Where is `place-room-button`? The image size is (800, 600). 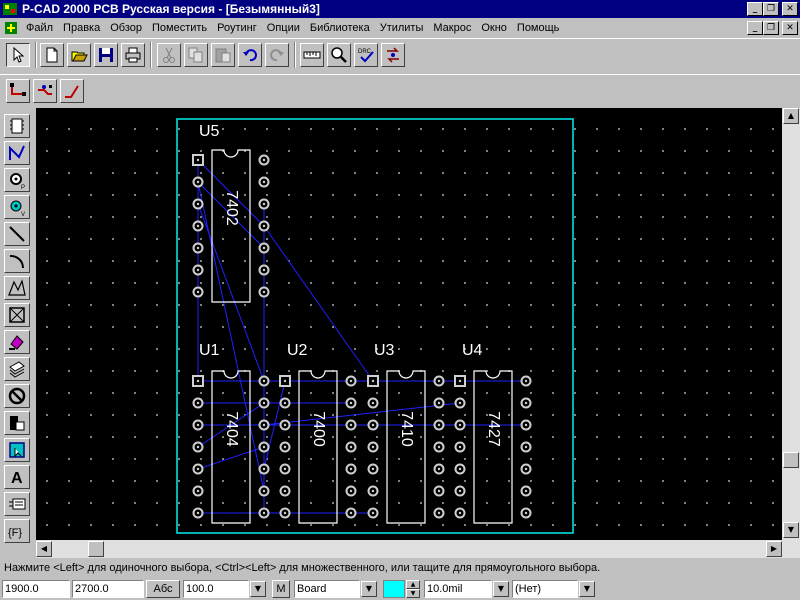
place-room-button is located at coordinates (17, 450).